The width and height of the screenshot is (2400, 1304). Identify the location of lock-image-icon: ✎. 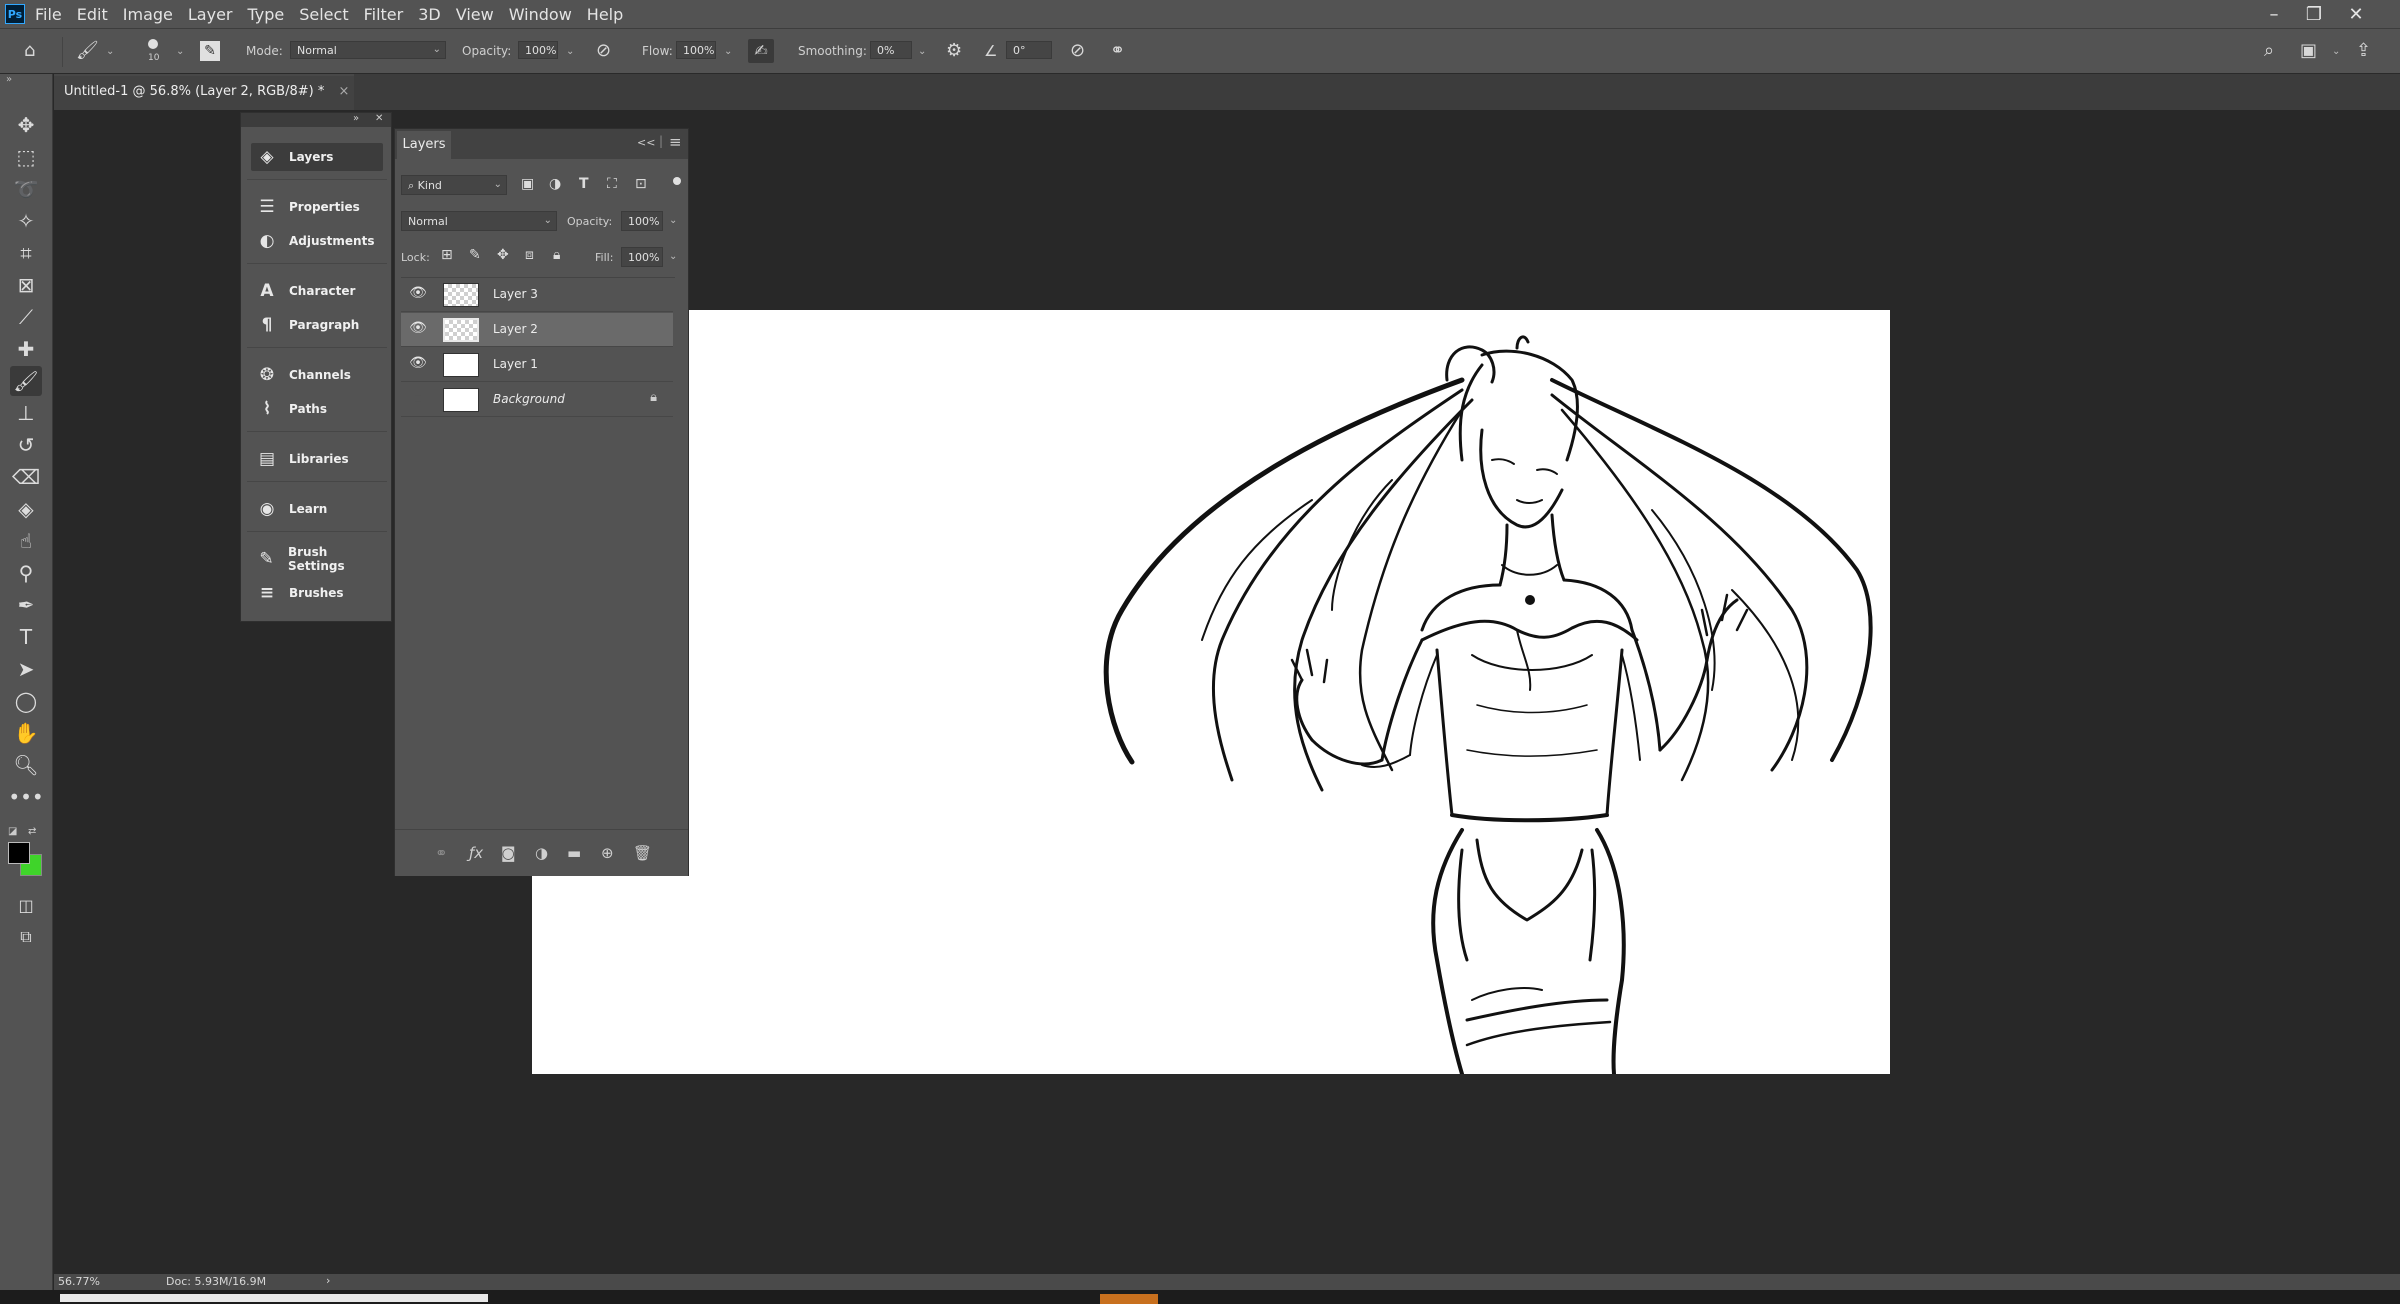
(475, 255).